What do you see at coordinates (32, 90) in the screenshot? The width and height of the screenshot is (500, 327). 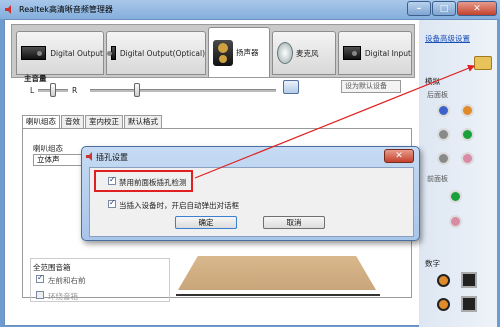 I see `balance-left-label: L` at bounding box center [32, 90].